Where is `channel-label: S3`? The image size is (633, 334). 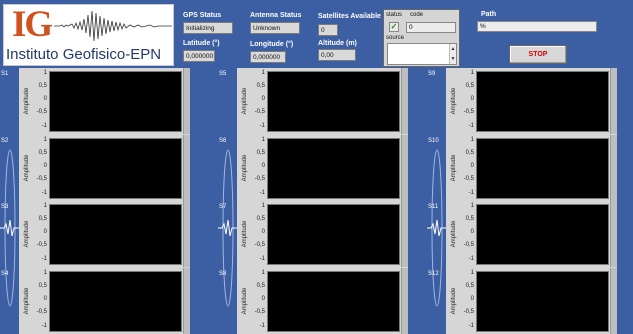
channel-label: S3 is located at coordinates (5, 207).